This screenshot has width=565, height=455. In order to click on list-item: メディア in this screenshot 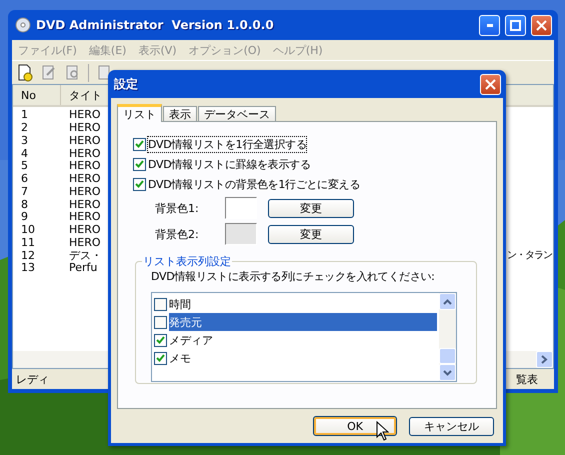, I will do `click(303, 340)`.